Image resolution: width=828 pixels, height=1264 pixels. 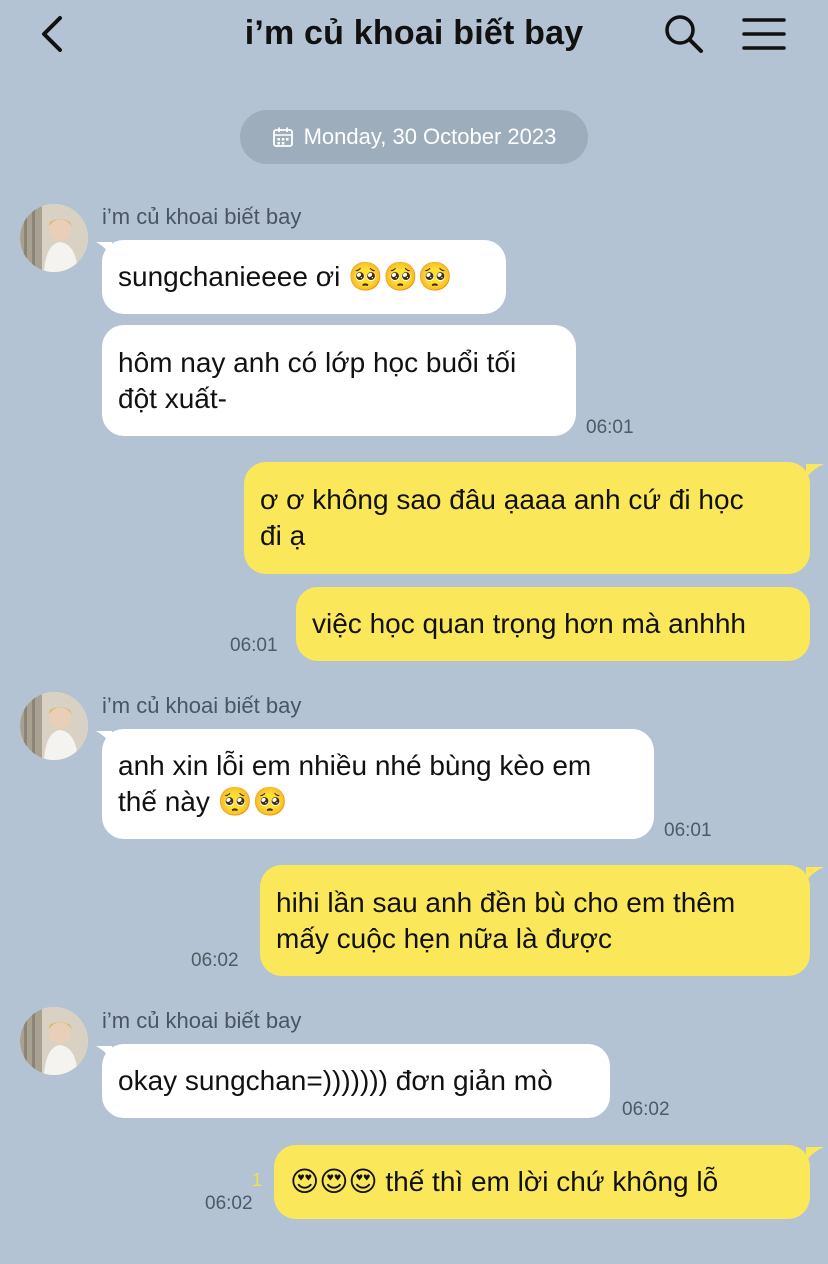 I want to click on message-bubble: việc học quan trọng hơn mà anhhh, so click(x=553, y=624).